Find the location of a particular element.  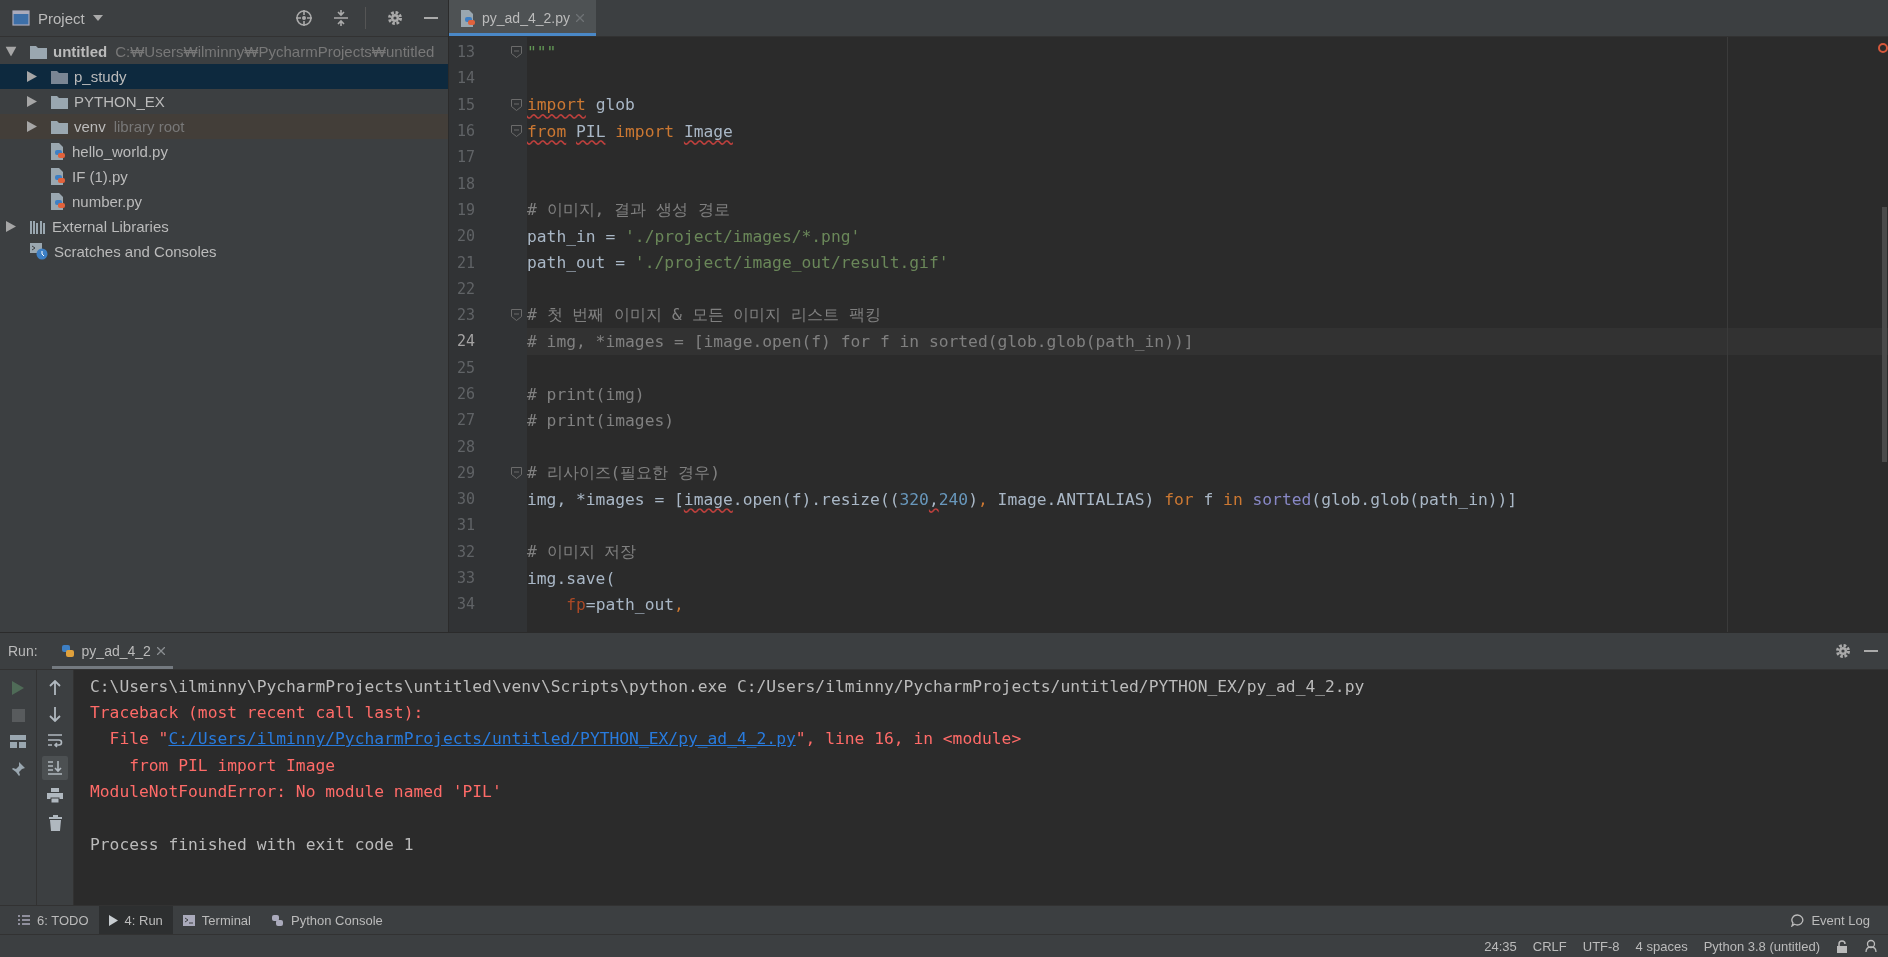

status-item: CRLF is located at coordinates (1549, 946).